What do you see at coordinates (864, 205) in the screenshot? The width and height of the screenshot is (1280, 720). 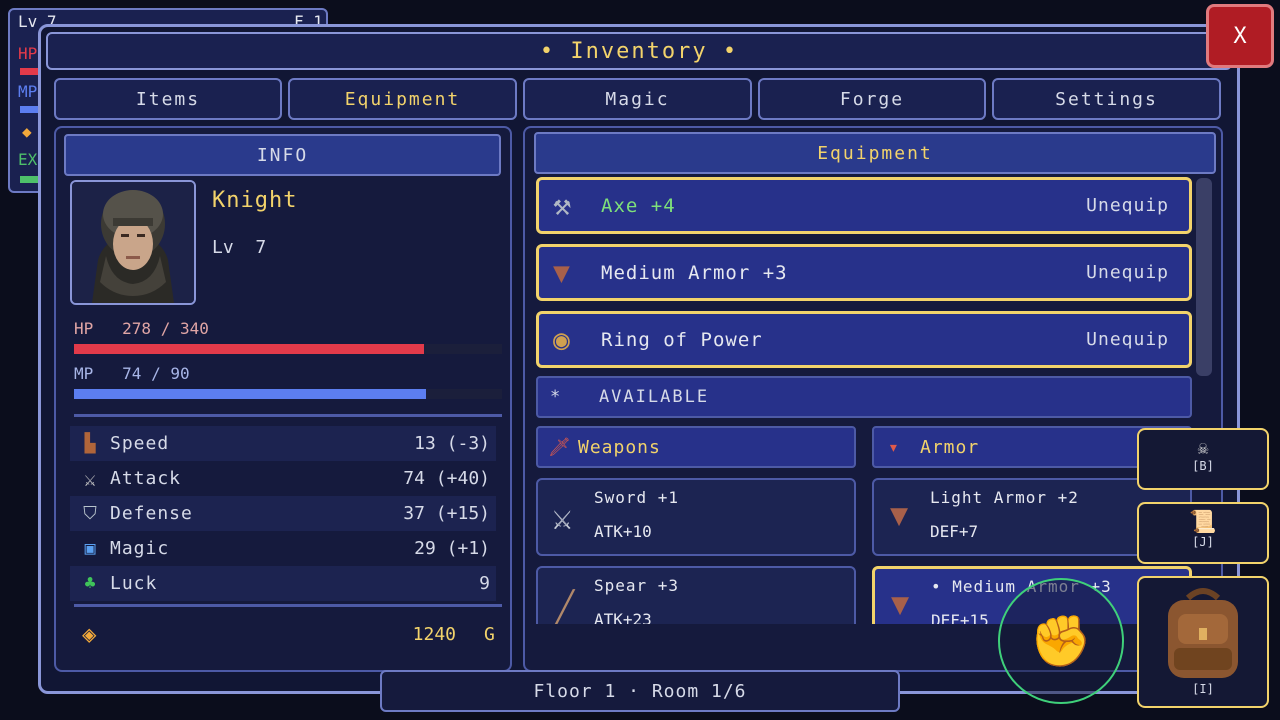 I see `equipped-item: ⚒ Axe +4 Unequip` at bounding box center [864, 205].